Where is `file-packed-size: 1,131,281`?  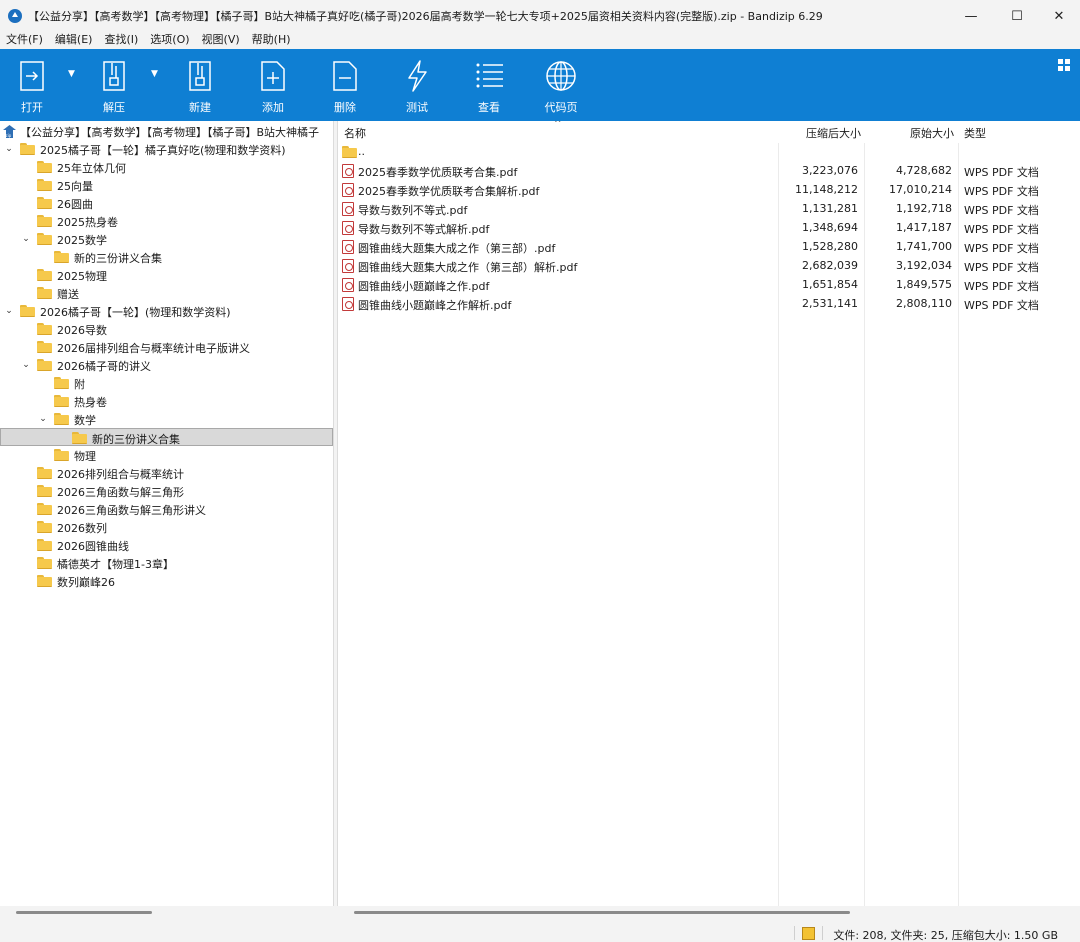 file-packed-size: 1,131,281 is located at coordinates (830, 208).